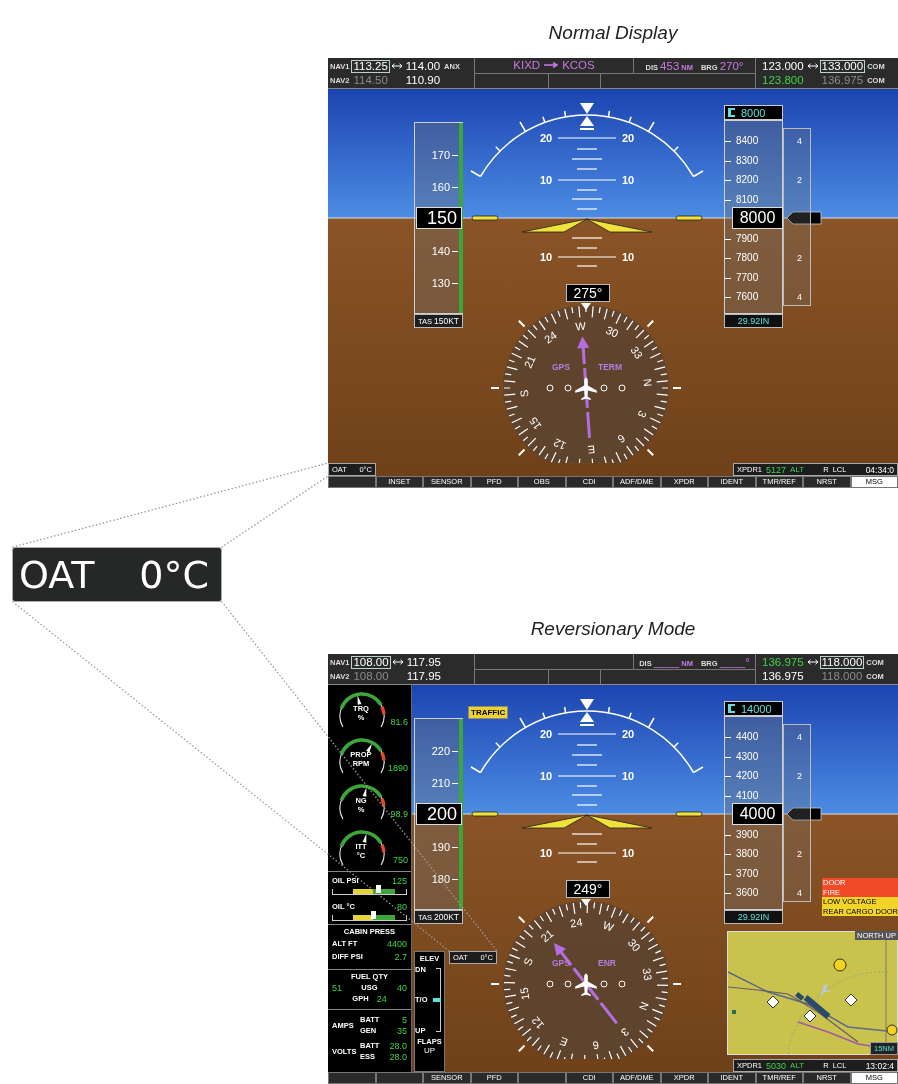 The image size is (898, 1084). Describe the element at coordinates (423, 676) in the screenshot. I see `nav-active-frequency: 117.95` at that location.